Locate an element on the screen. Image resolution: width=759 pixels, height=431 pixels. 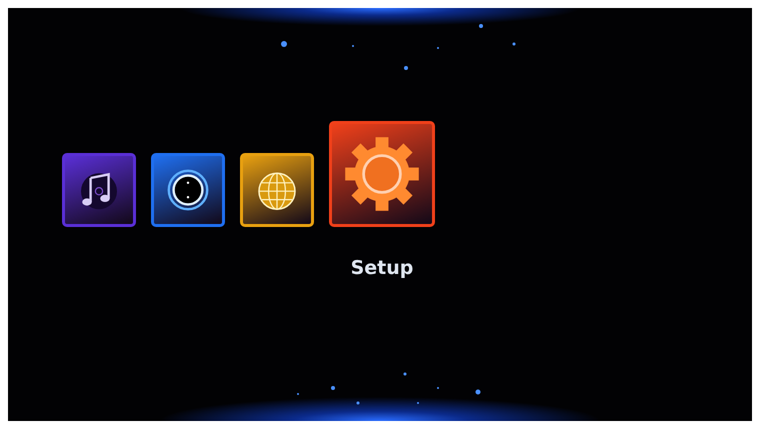
lens-icon is located at coordinates (188, 190).